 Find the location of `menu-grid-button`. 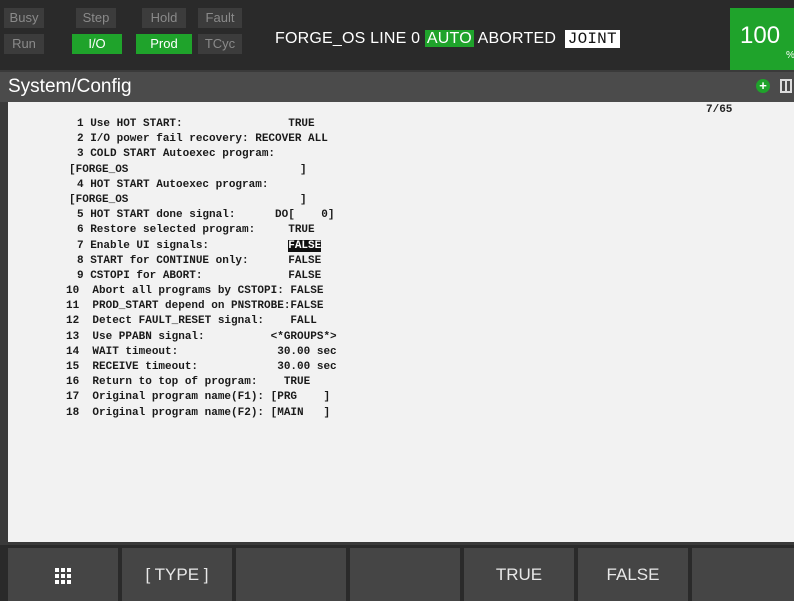

menu-grid-button is located at coordinates (63, 574).